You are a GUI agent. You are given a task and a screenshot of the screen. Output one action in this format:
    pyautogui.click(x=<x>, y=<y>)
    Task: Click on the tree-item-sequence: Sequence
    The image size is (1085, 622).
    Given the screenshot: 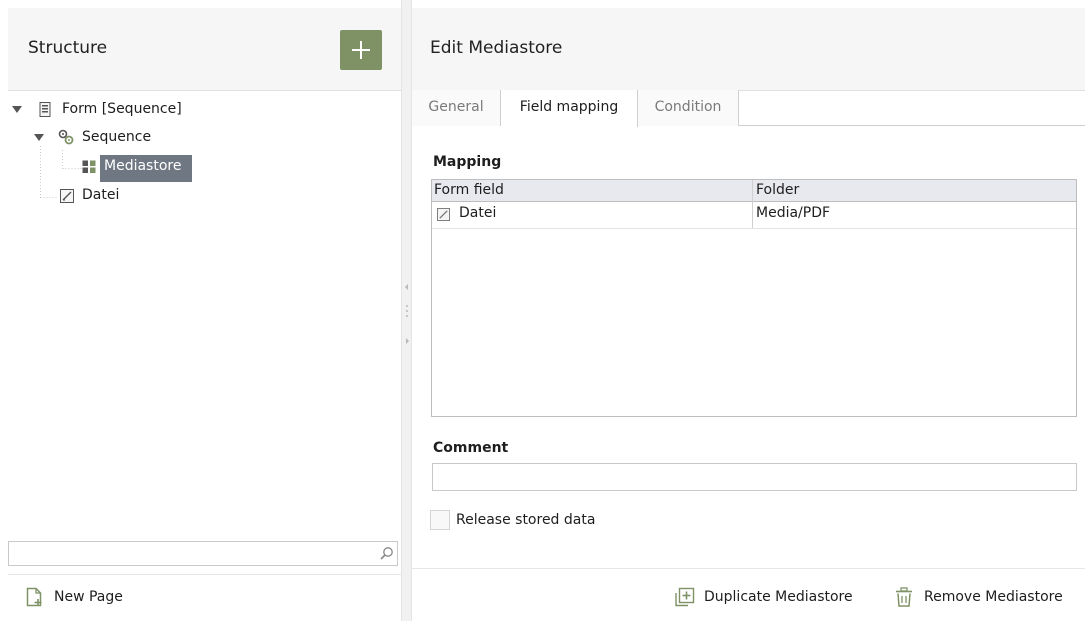 What is the action you would take?
    pyautogui.click(x=134, y=139)
    